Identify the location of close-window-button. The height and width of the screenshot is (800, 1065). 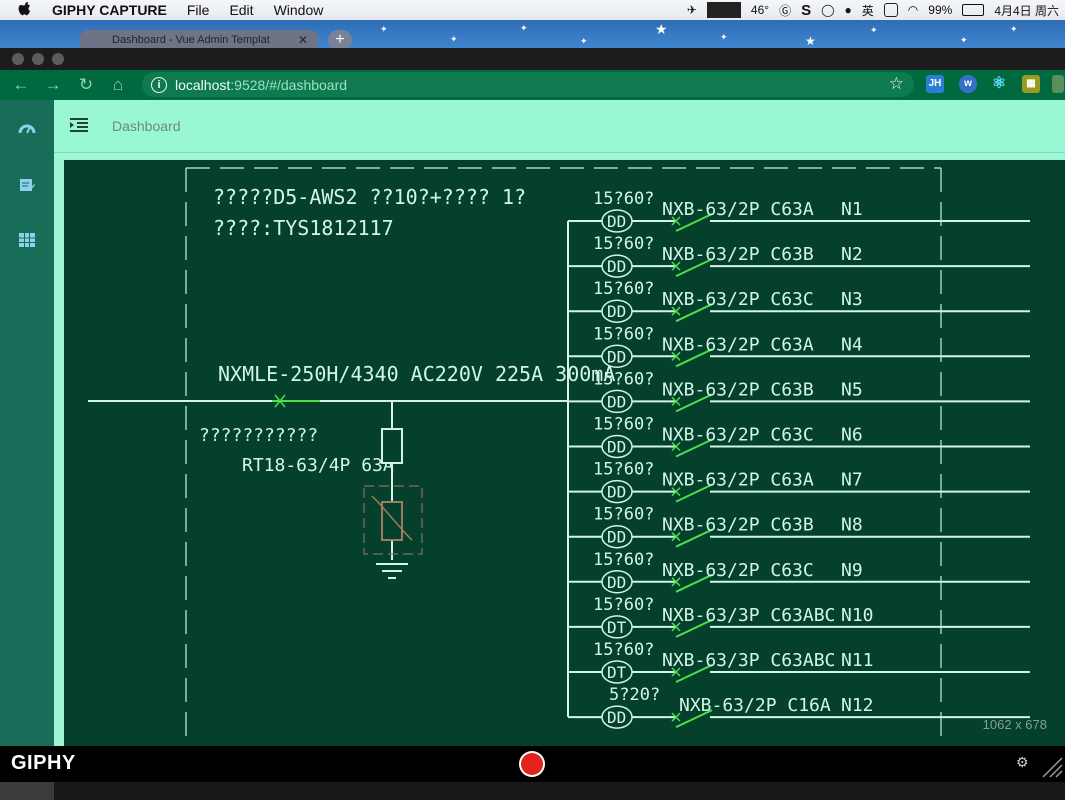
(18, 59).